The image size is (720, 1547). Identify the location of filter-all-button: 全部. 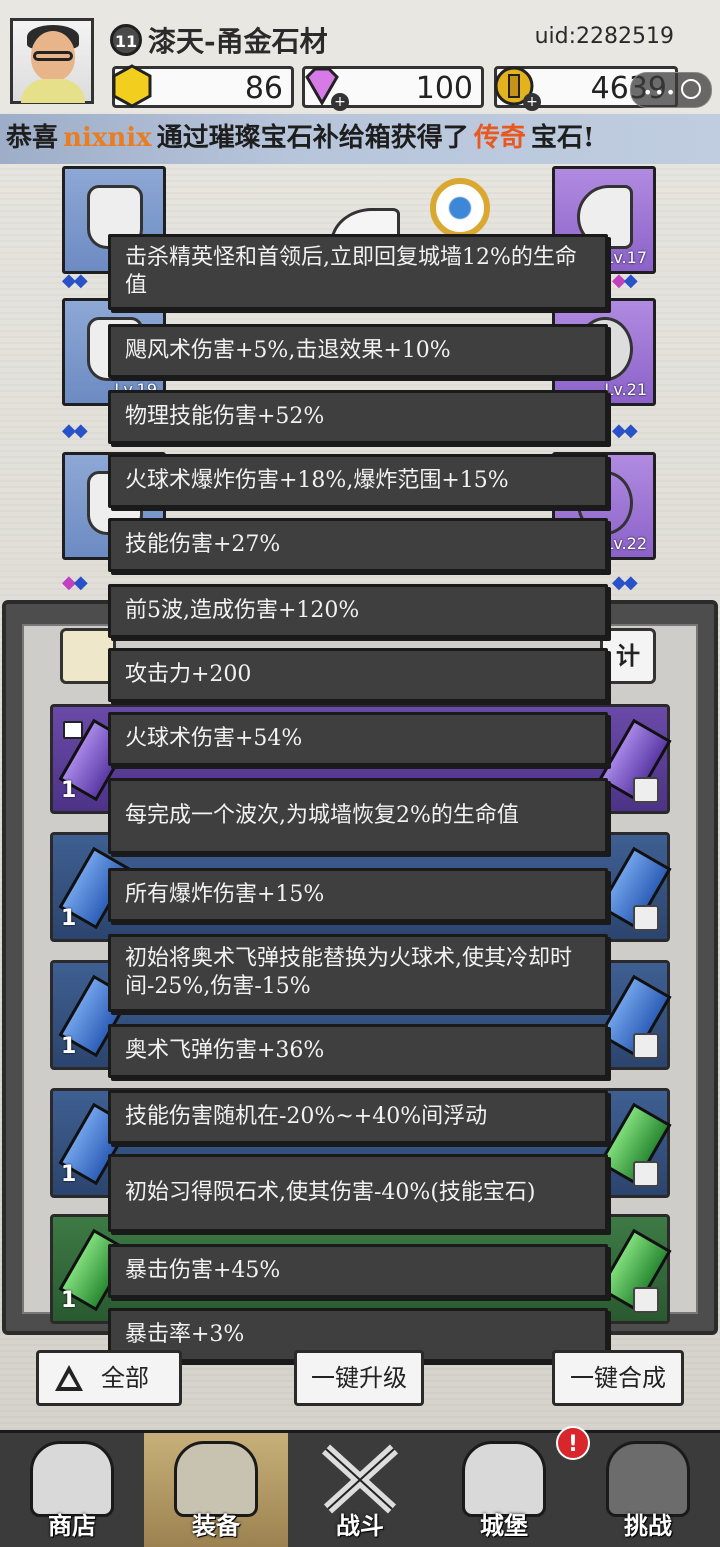
(109, 1378).